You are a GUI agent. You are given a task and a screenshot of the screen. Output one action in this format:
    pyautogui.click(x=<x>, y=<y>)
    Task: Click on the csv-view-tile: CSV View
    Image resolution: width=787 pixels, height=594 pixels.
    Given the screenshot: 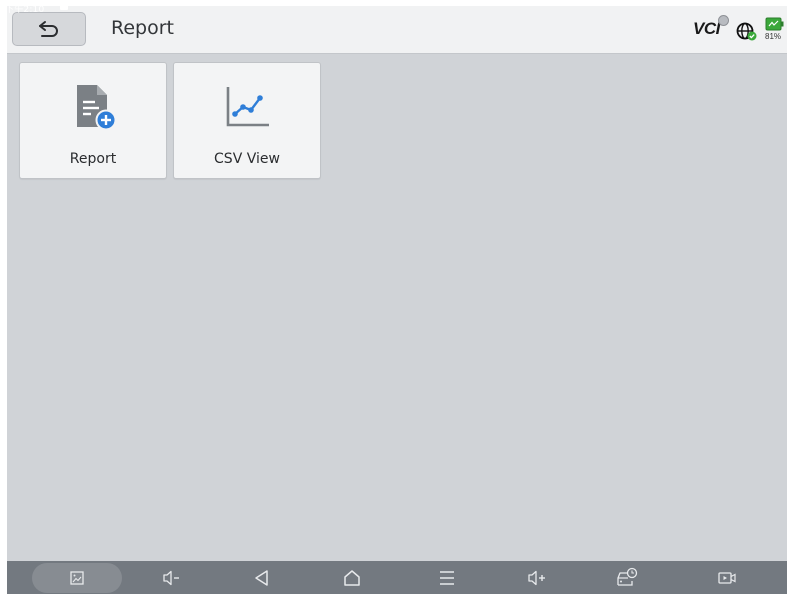 What is the action you would take?
    pyautogui.click(x=247, y=120)
    